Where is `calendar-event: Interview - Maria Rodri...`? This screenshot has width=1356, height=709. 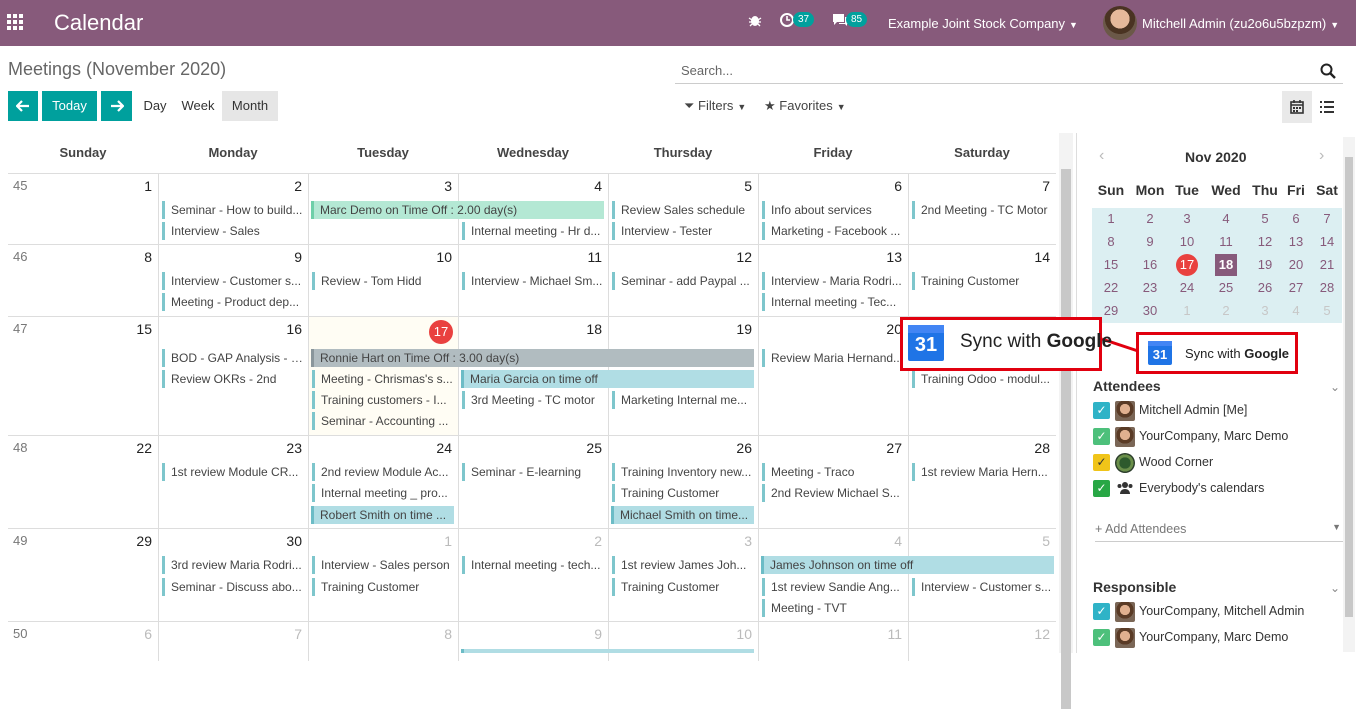 calendar-event: Interview - Maria Rodri... is located at coordinates (833, 281).